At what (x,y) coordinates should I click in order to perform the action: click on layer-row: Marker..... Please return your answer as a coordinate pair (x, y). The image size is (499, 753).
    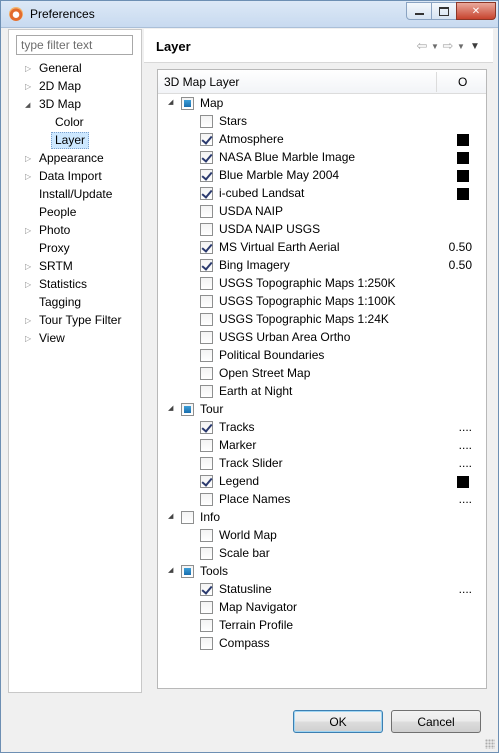
    Looking at the image, I should click on (322, 446).